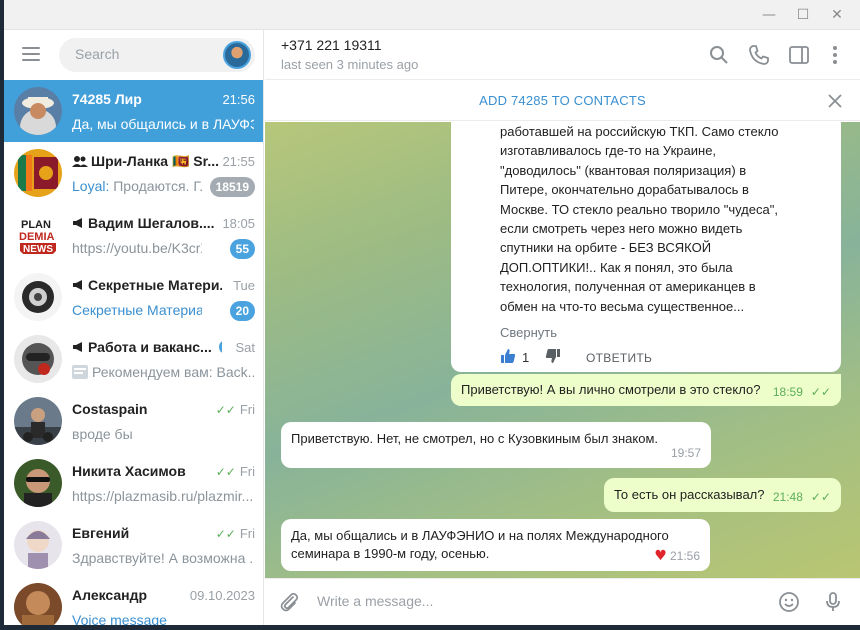  I want to click on peer-name: +371 221 19311, so click(331, 45).